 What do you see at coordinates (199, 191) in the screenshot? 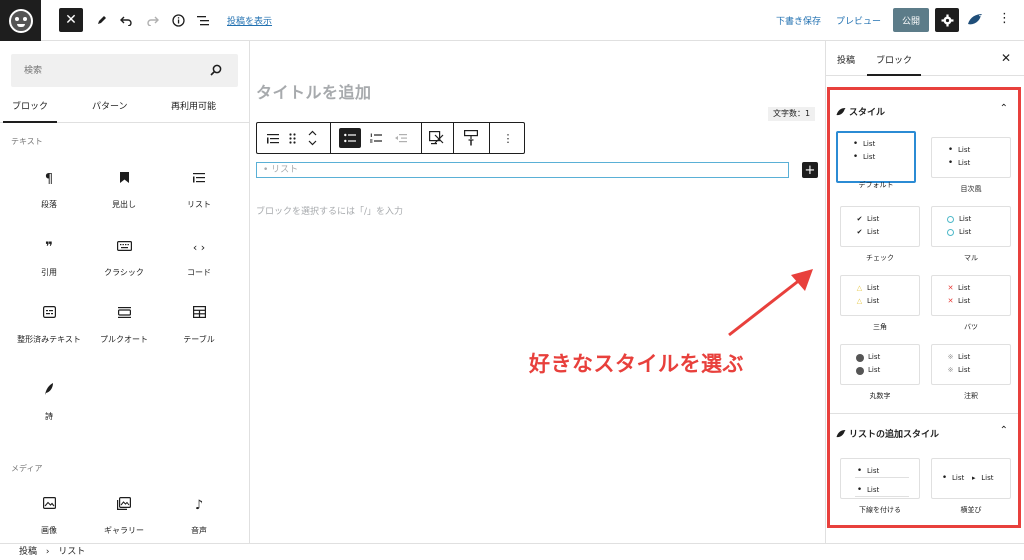
I see `block-list: リスト` at bounding box center [199, 191].